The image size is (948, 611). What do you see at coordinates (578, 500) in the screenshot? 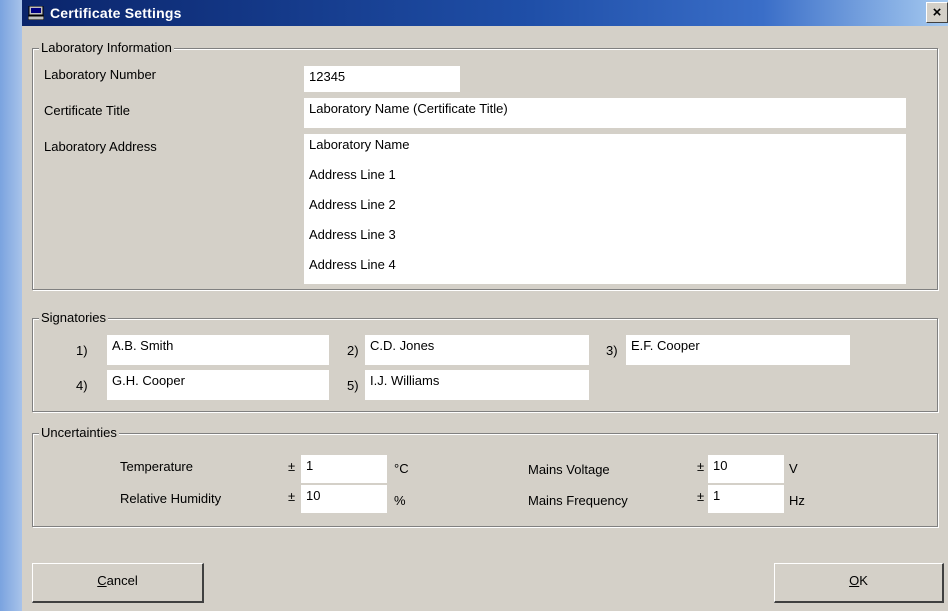
I see `mains-frequency-label: Mains Frequency` at bounding box center [578, 500].